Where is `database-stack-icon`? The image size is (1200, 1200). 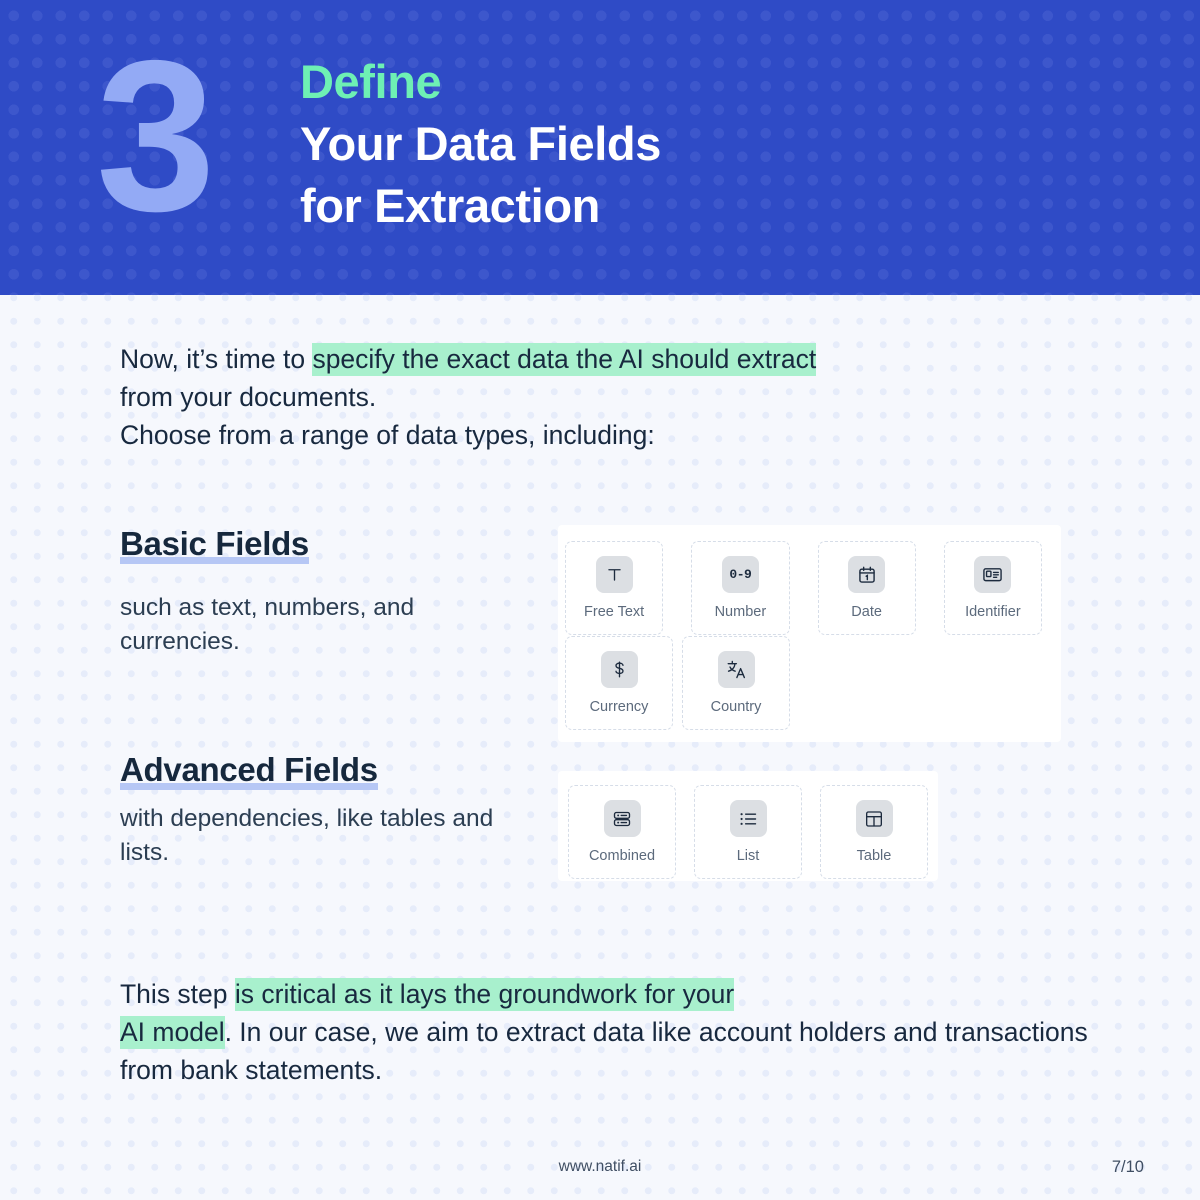
database-stack-icon is located at coordinates (622, 818).